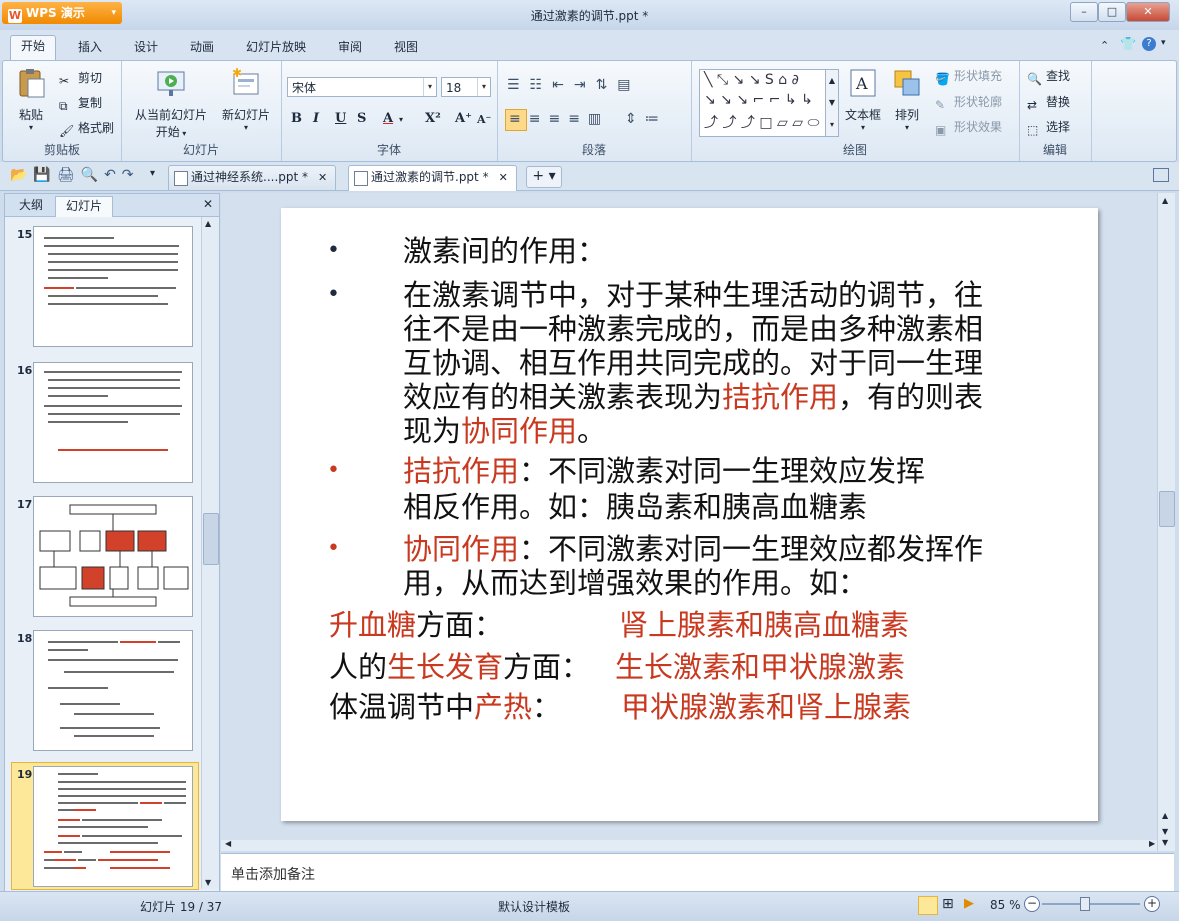 This screenshot has height=921, width=1179. Describe the element at coordinates (1165, 815) in the screenshot. I see `previous-slide-icon: ▲` at that location.